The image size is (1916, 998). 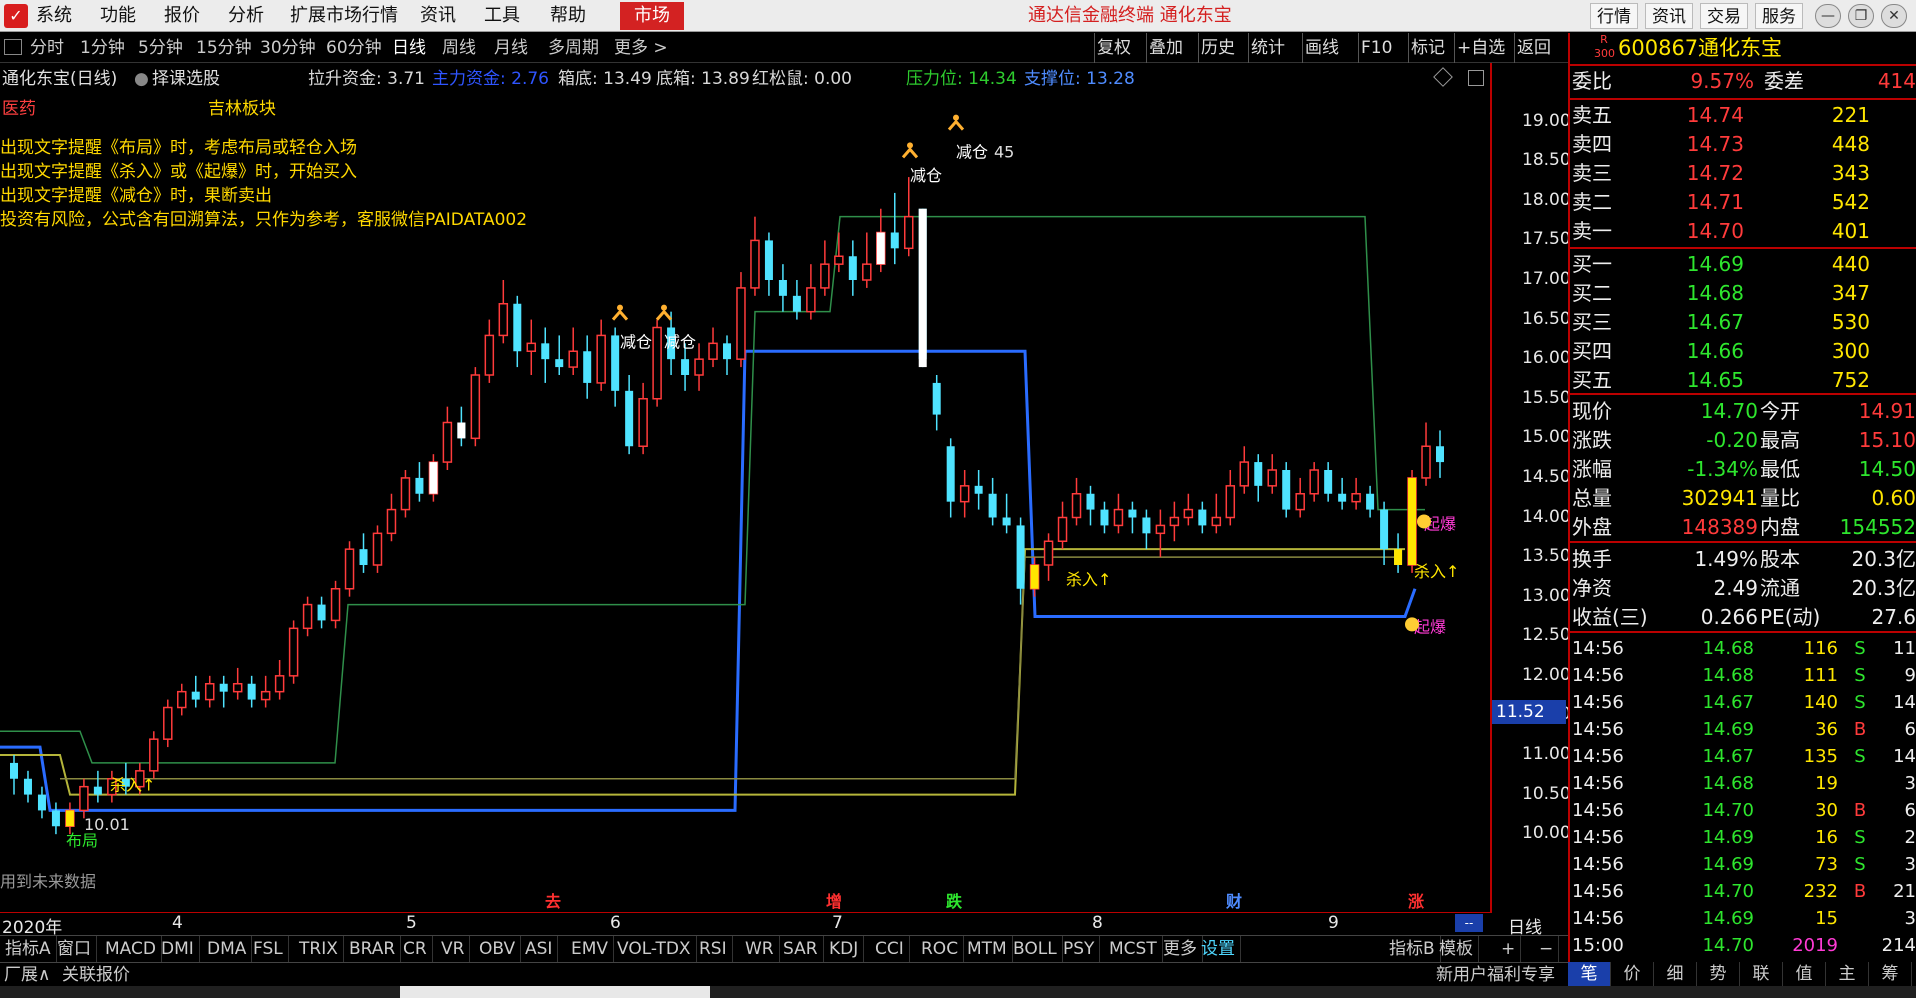 I want to click on diamond-icon, so click(x=1443, y=77).